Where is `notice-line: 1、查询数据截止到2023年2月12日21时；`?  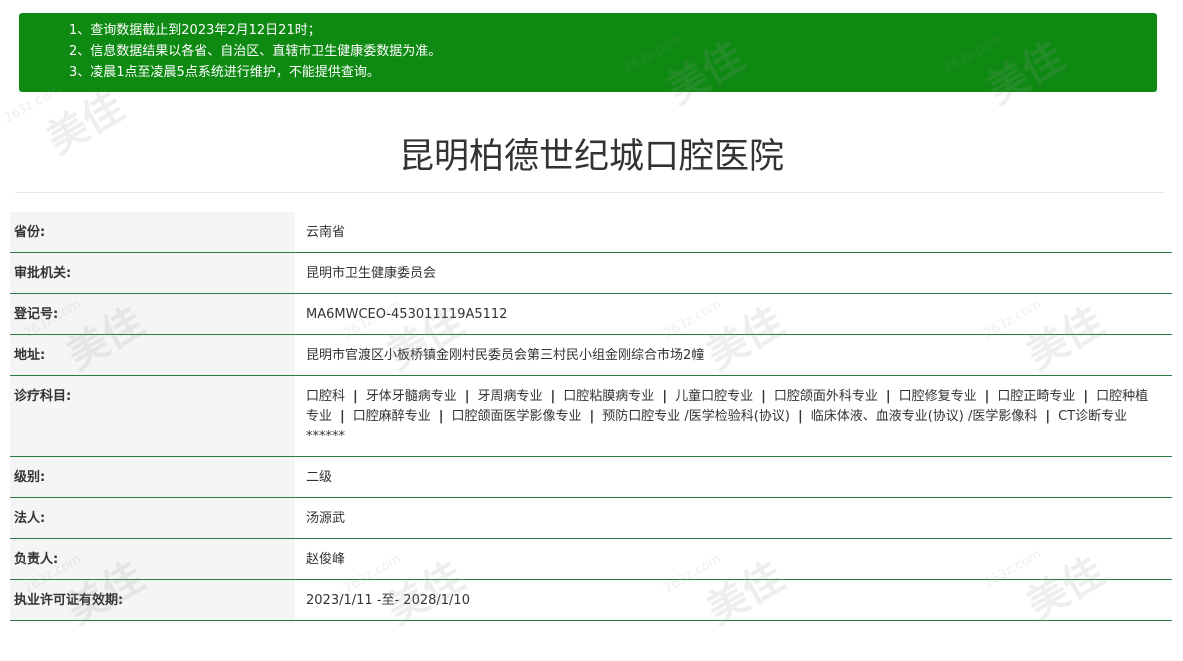
notice-line: 1、查询数据截止到2023年2月12日21时； is located at coordinates (195, 30).